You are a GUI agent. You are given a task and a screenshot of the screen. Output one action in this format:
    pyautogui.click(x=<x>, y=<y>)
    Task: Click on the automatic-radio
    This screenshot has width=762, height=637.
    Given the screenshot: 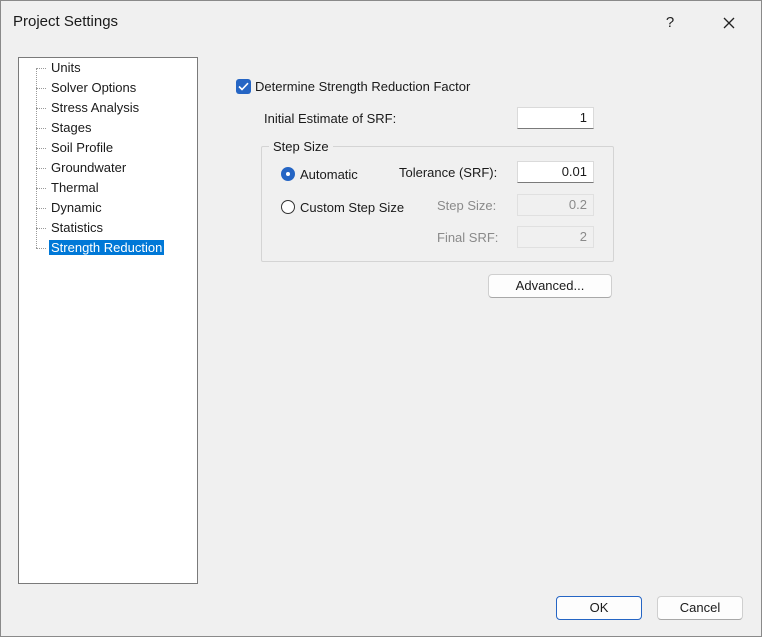 What is the action you would take?
    pyautogui.click(x=288, y=174)
    